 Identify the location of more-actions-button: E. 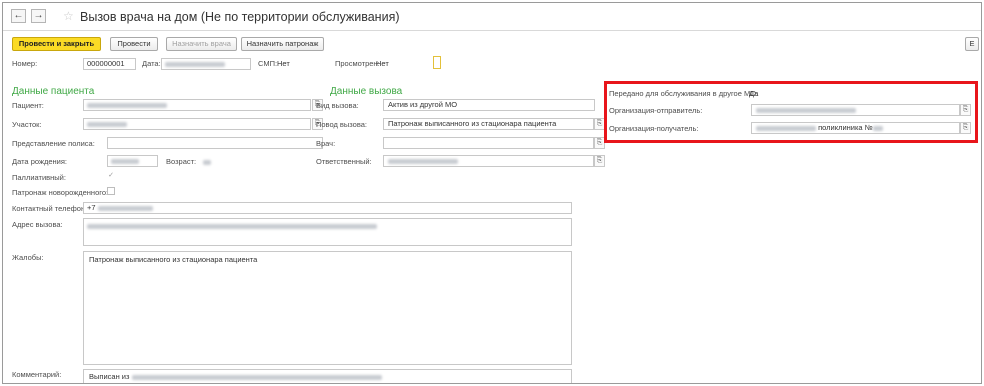
(972, 44).